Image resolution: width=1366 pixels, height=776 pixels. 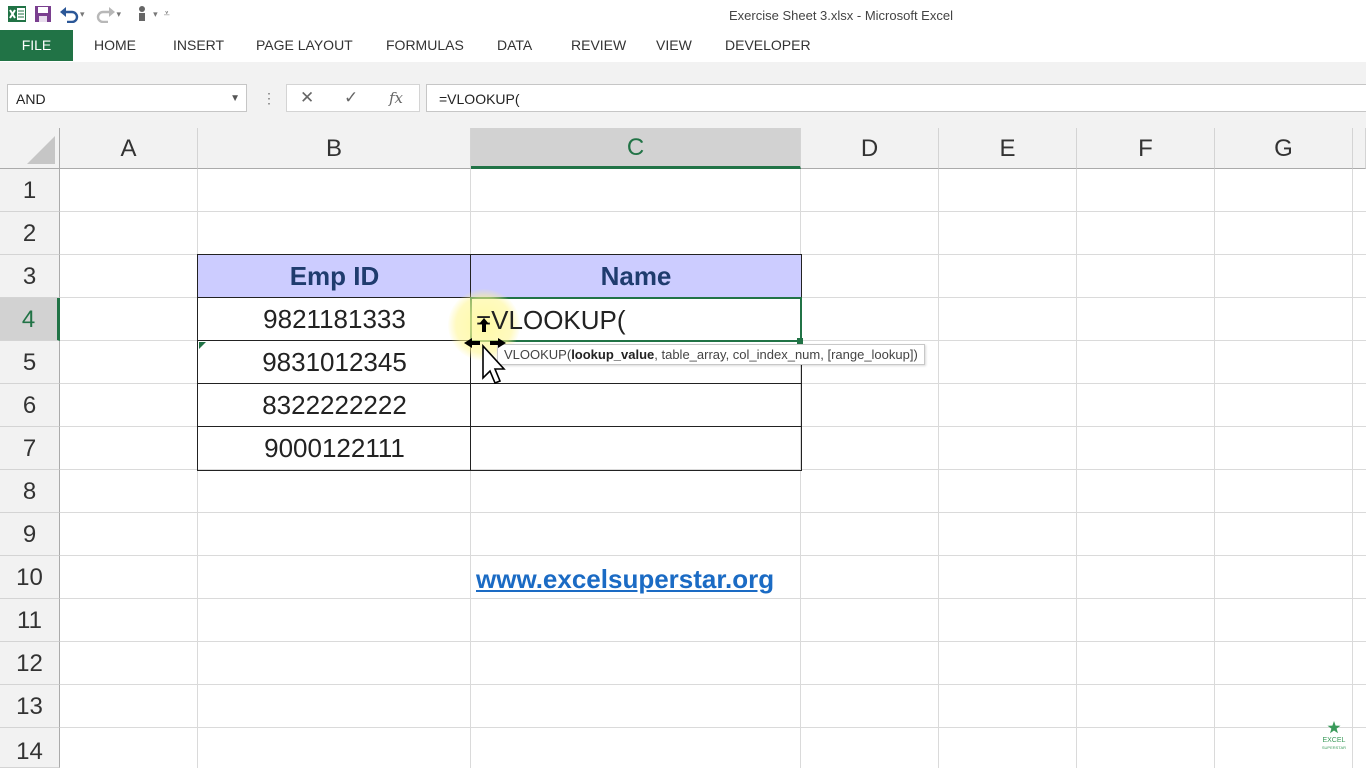 I want to click on channel-watermark: EXCEL SUPERSTAR, so click(x=1334, y=735).